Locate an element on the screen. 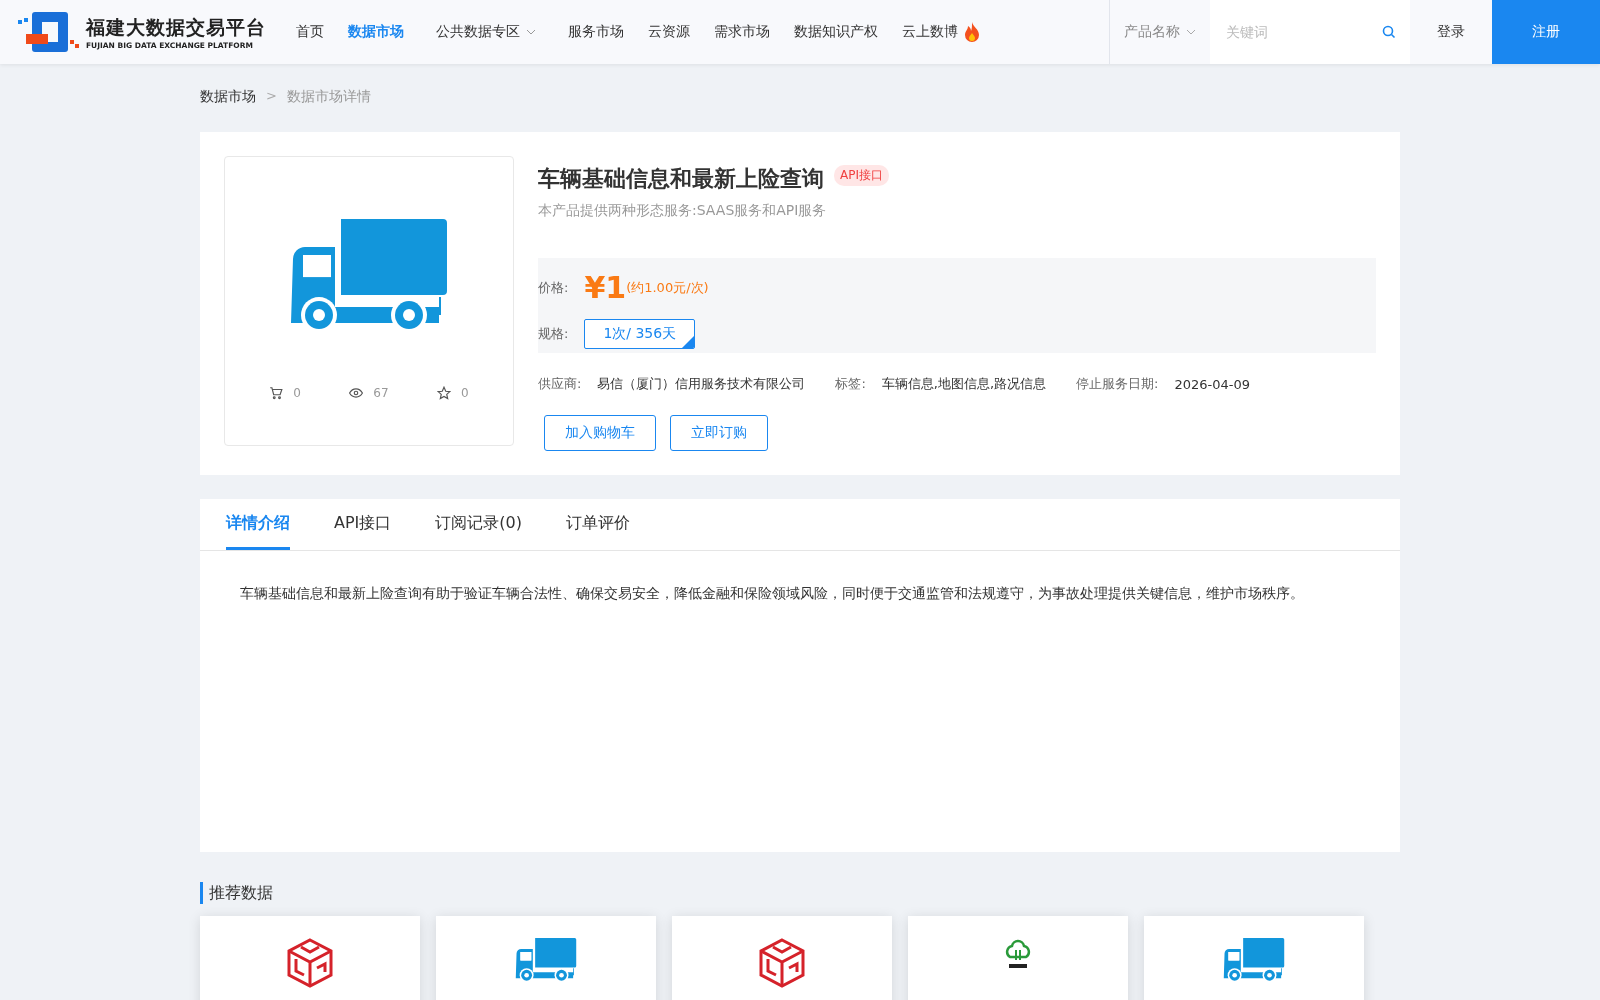 Image resolution: width=1600 pixels, height=1000 pixels. spec-option: 1次/ 356天 is located at coordinates (640, 334).